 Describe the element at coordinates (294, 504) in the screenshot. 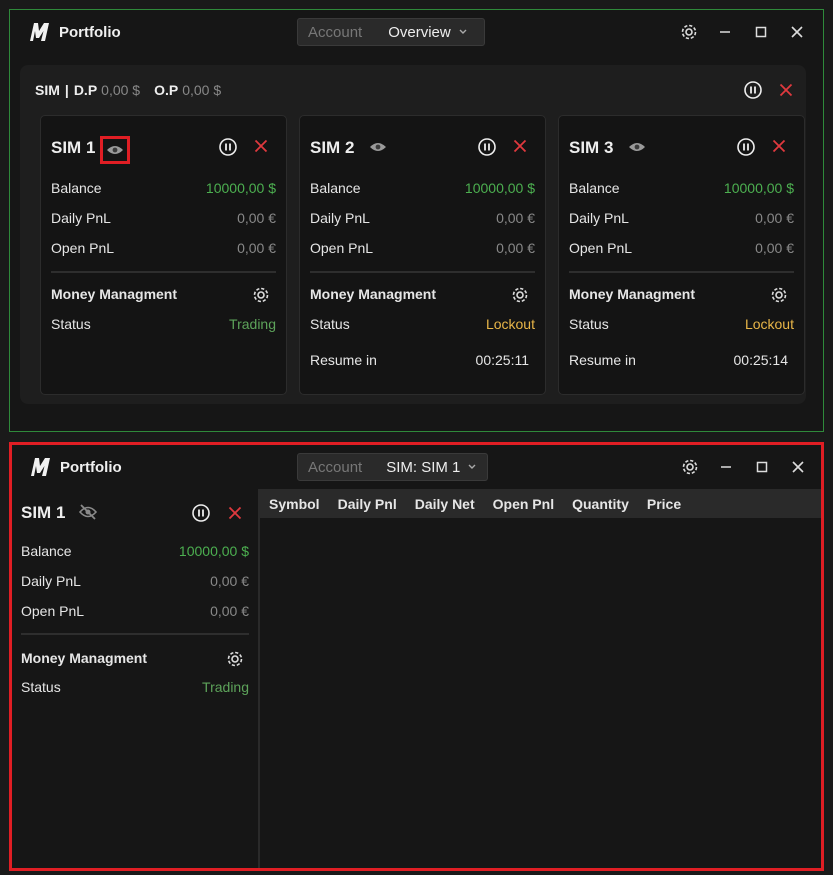

I see `column-header-symbol: Symbol` at that location.